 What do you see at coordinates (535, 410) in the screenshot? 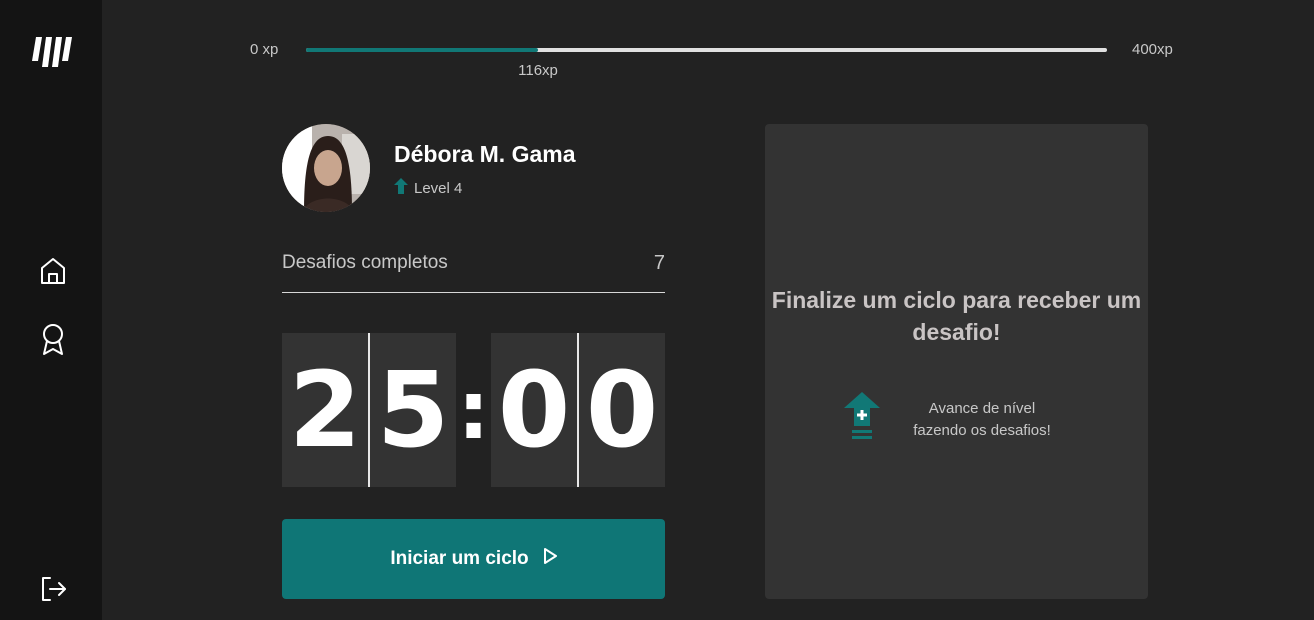
I see `second-tens-digit: 0` at bounding box center [535, 410].